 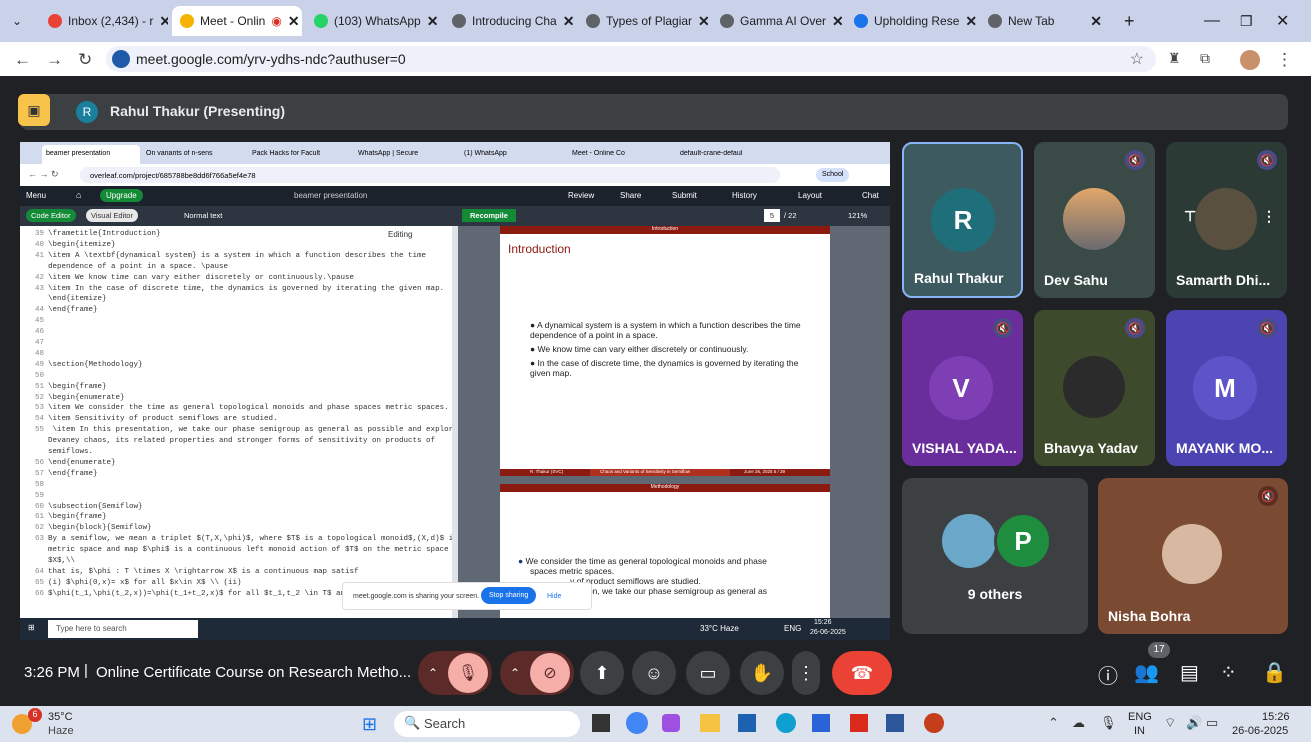 What do you see at coordinates (710, 723) in the screenshot?
I see `file-explorer-icon` at bounding box center [710, 723].